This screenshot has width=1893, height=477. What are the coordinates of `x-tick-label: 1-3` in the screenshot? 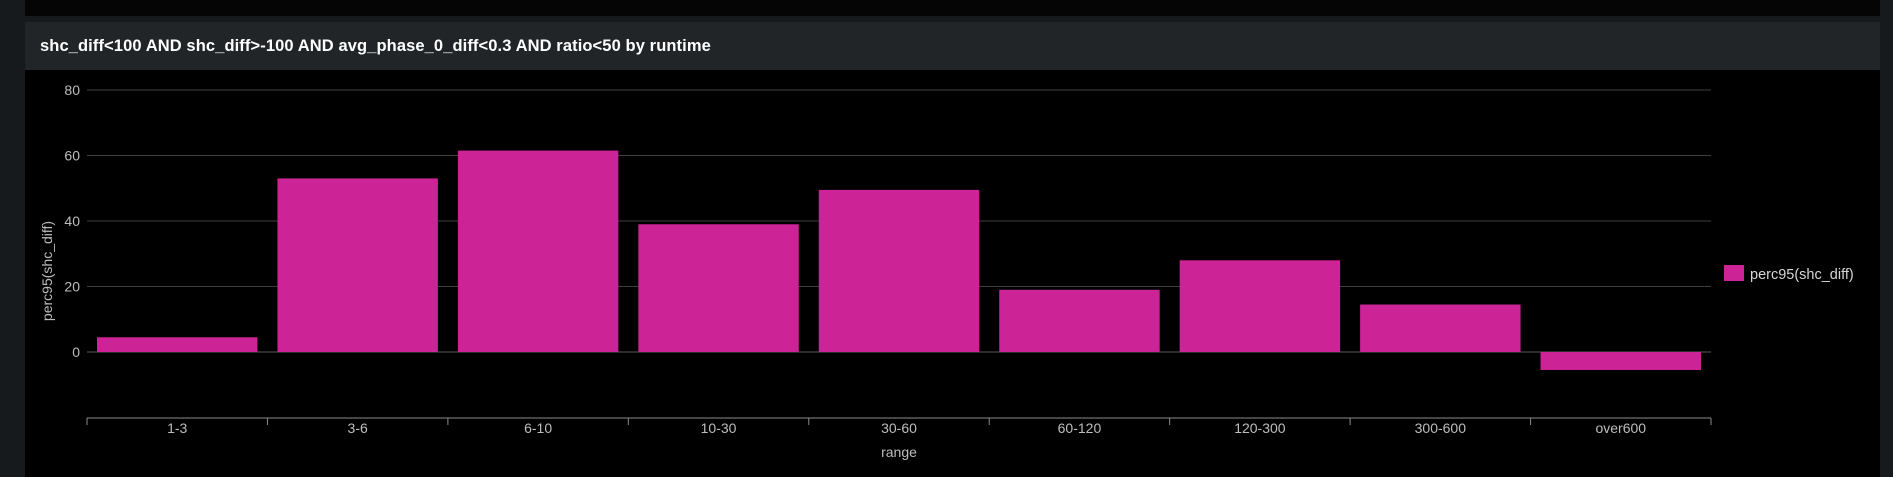 It's located at (177, 428).